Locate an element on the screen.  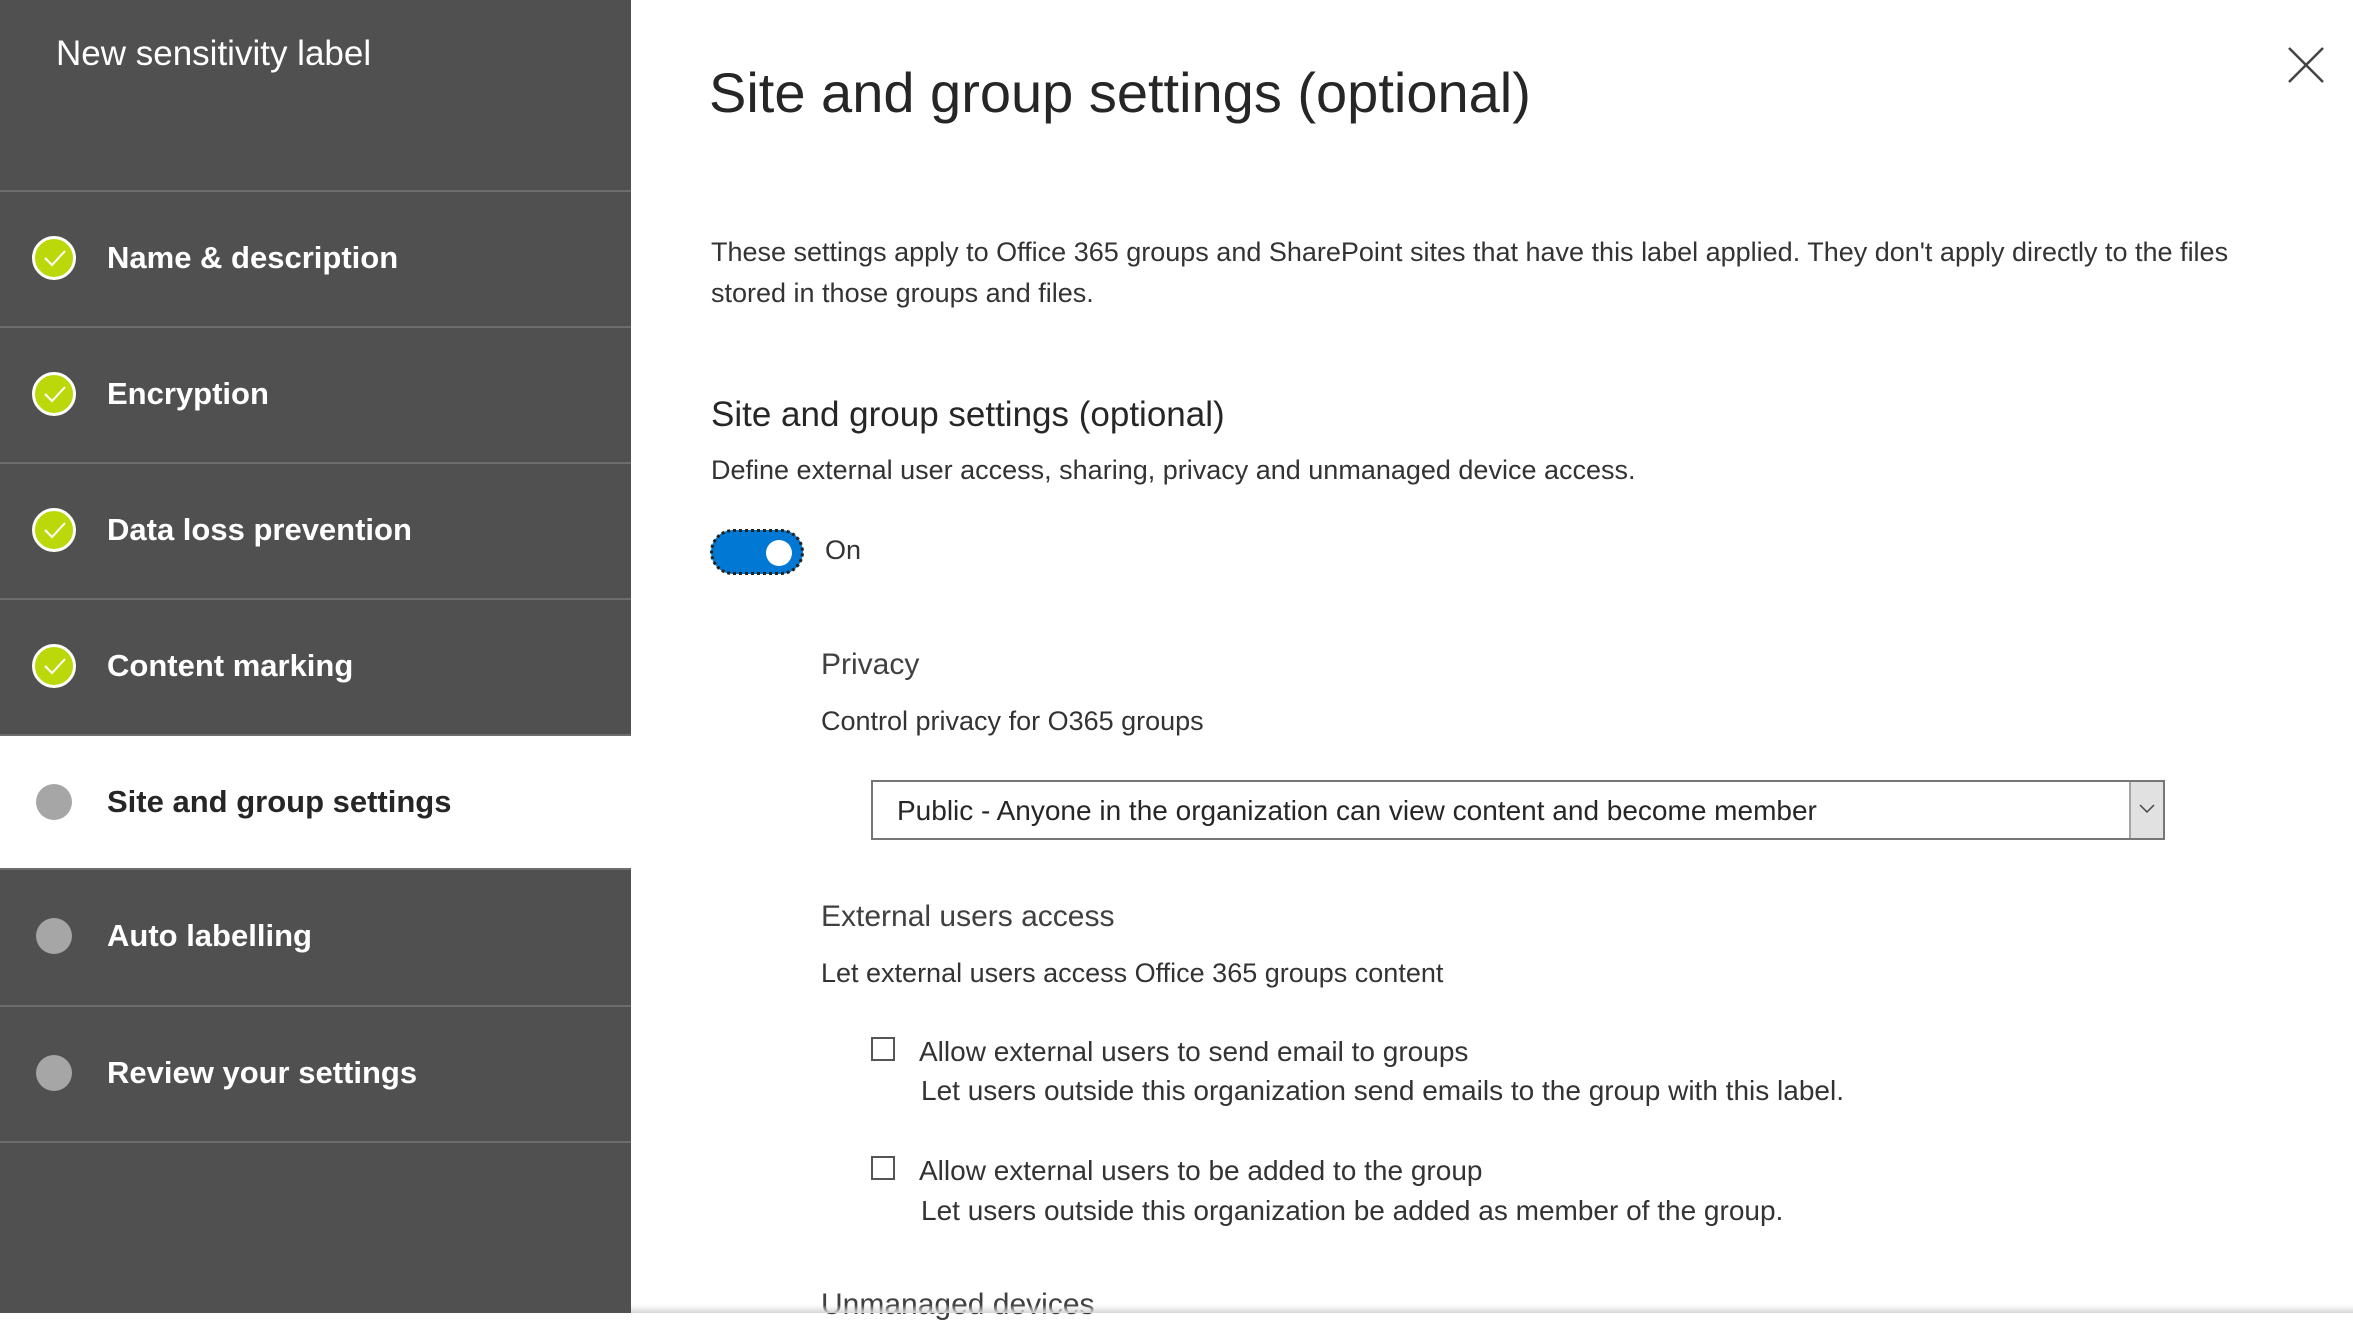
step-content-marking: Content marking is located at coordinates (315, 665).